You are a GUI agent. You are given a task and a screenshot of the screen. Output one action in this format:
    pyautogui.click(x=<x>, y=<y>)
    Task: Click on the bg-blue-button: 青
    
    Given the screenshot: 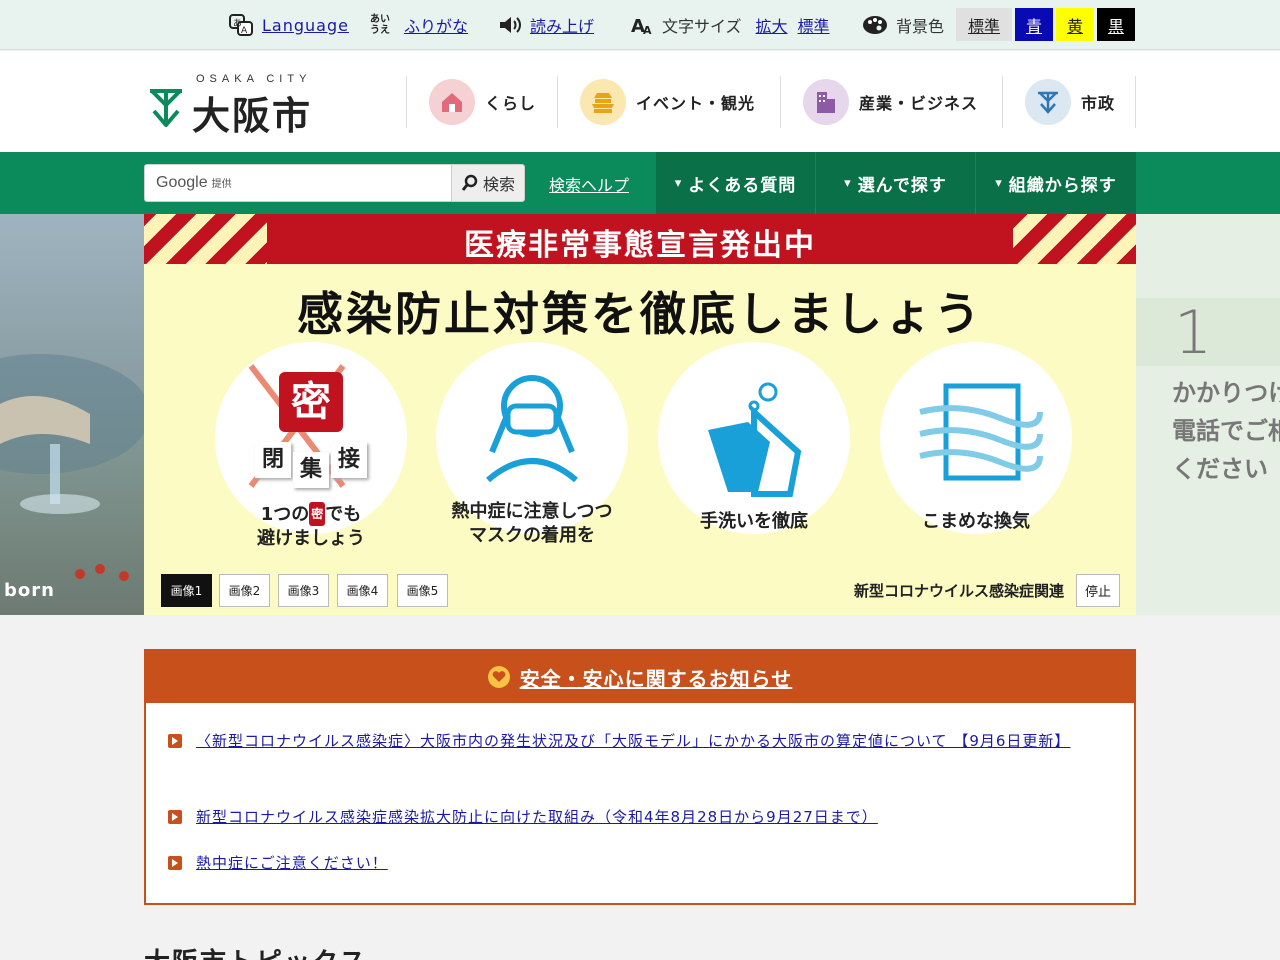 What is the action you would take?
    pyautogui.click(x=1034, y=24)
    